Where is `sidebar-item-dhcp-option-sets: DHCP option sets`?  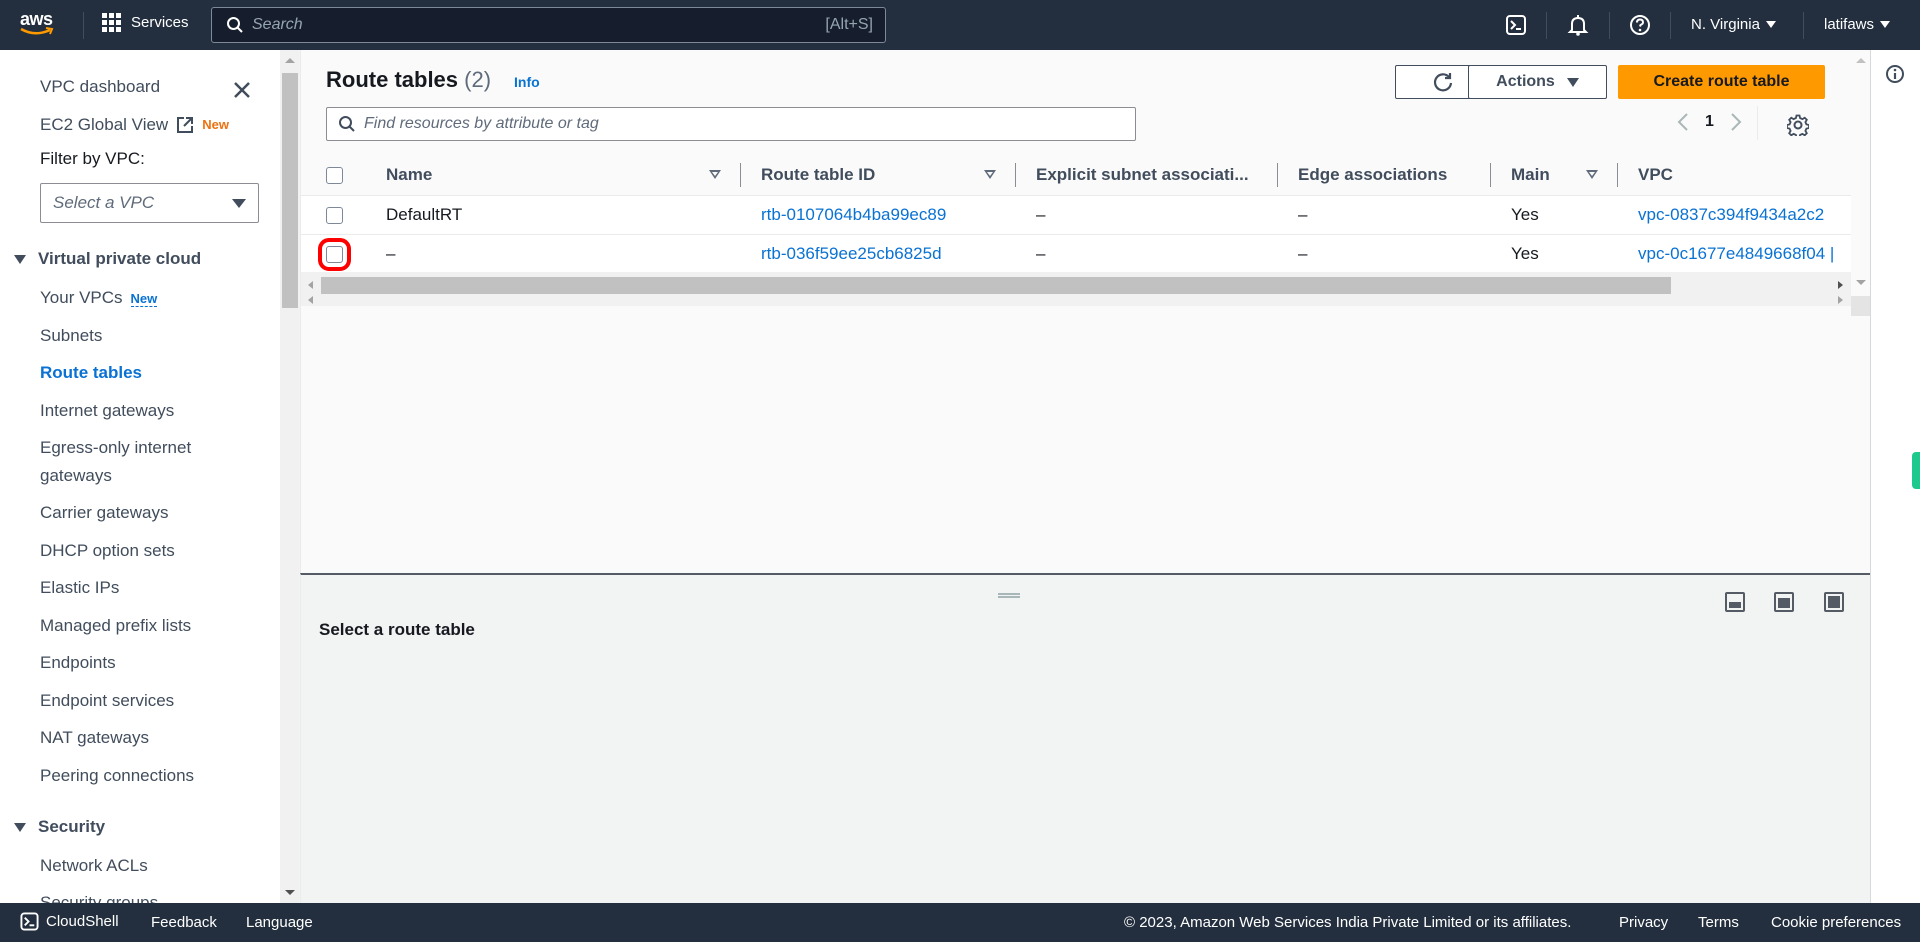 sidebar-item-dhcp-option-sets: DHCP option sets is located at coordinates (107, 551).